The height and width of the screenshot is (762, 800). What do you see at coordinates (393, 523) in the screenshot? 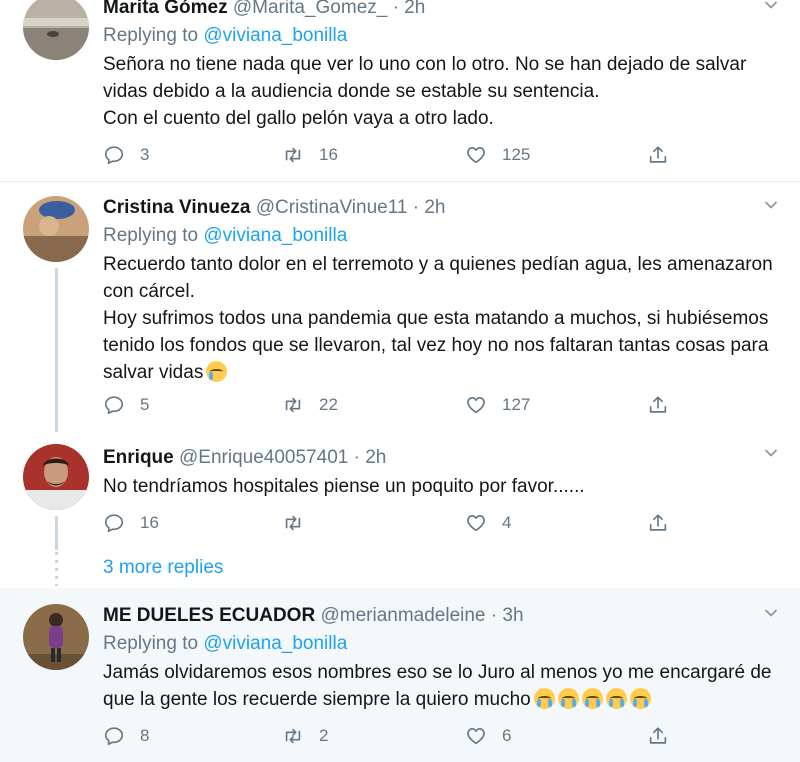
I see `tweet-actions: 16 4` at bounding box center [393, 523].